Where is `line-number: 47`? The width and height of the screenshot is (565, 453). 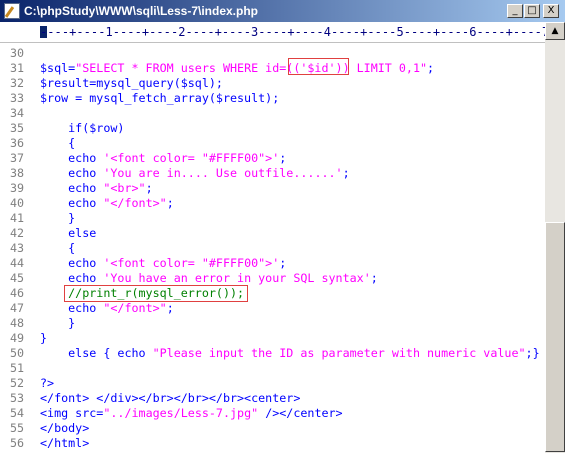 line-number: 47 is located at coordinates (17, 308).